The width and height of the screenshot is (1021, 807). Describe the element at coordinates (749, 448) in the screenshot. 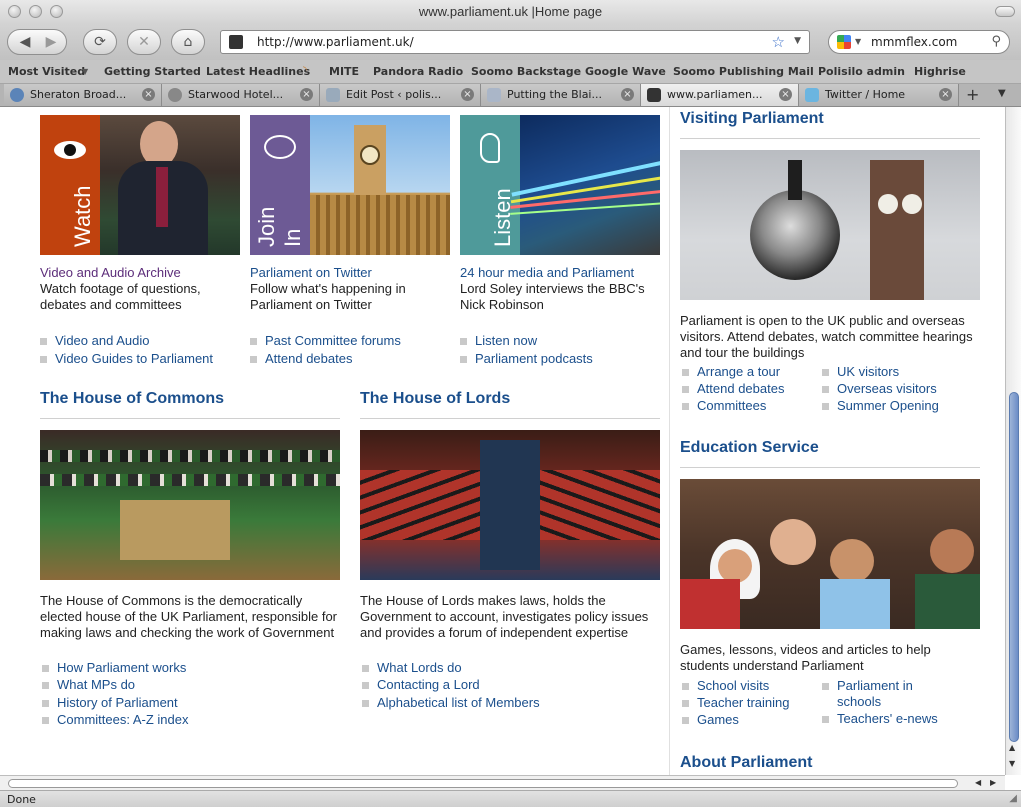

I see `education-service-heading: Education Service` at that location.